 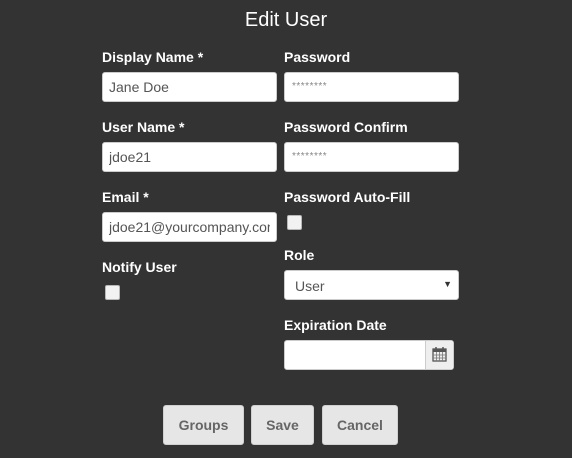 I want to click on cancel-button: Cancel, so click(x=360, y=425).